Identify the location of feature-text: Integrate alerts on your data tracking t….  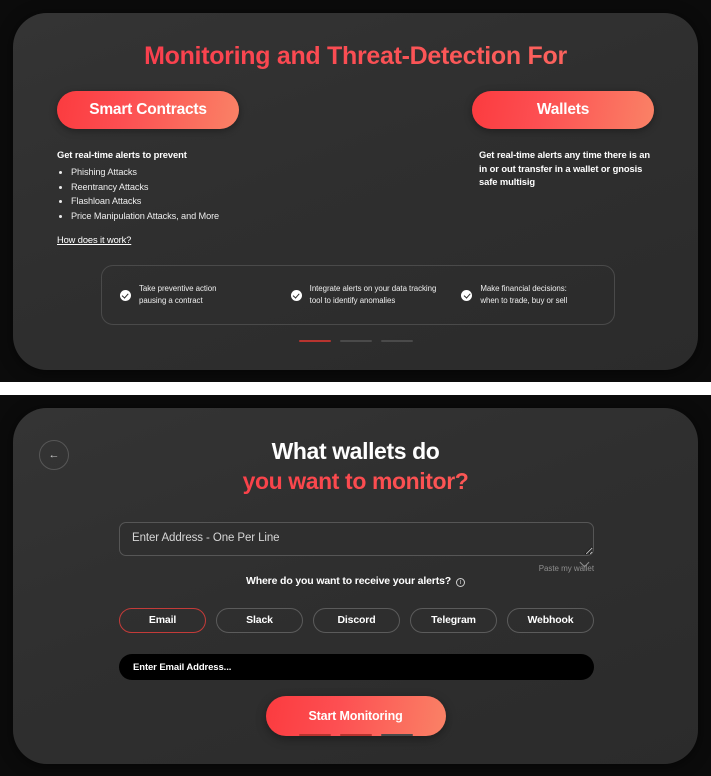
(373, 295).